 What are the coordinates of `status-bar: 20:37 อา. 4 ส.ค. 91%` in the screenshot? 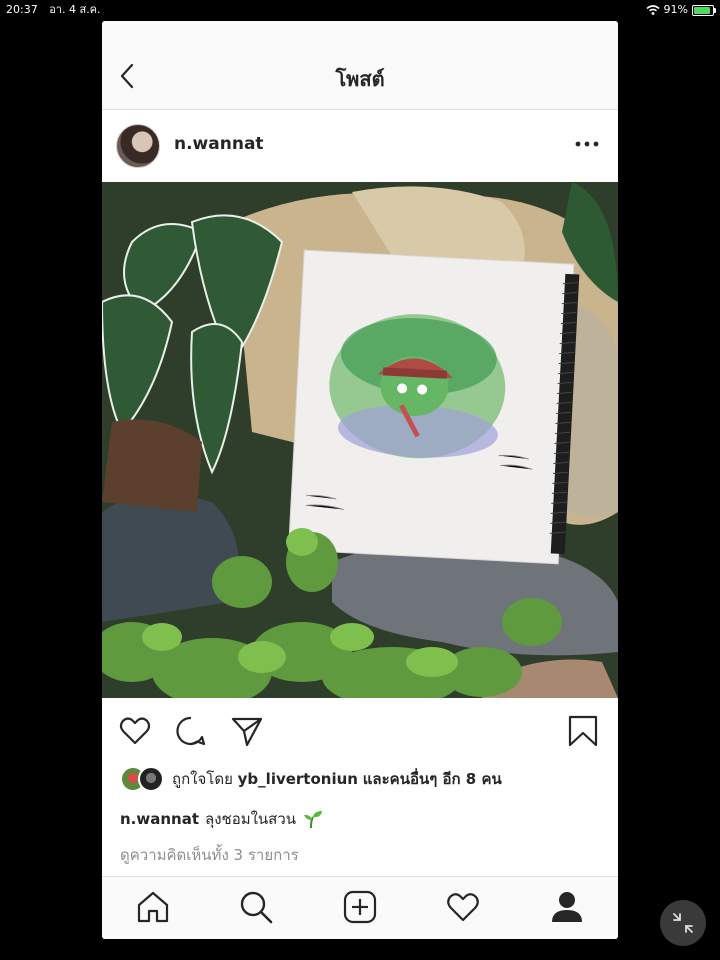 It's located at (360, 10).